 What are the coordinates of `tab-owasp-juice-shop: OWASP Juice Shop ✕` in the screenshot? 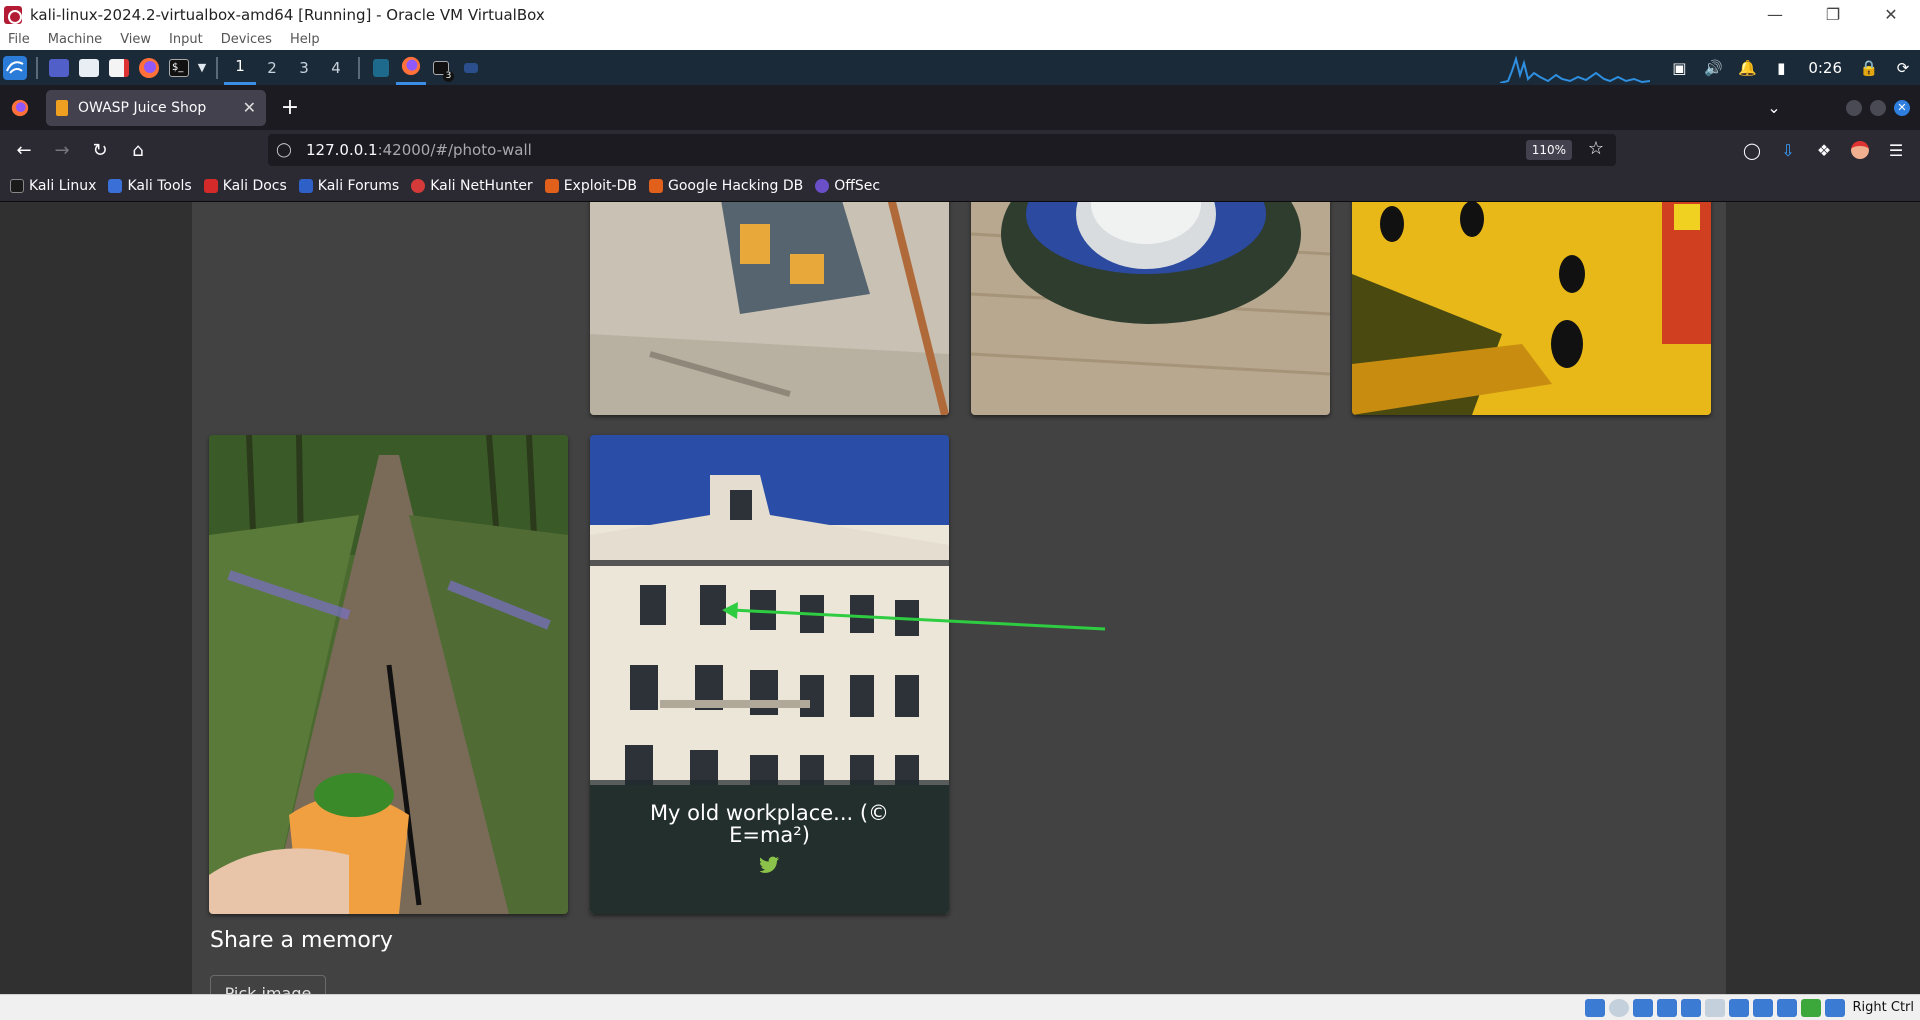 It's located at (156, 107).